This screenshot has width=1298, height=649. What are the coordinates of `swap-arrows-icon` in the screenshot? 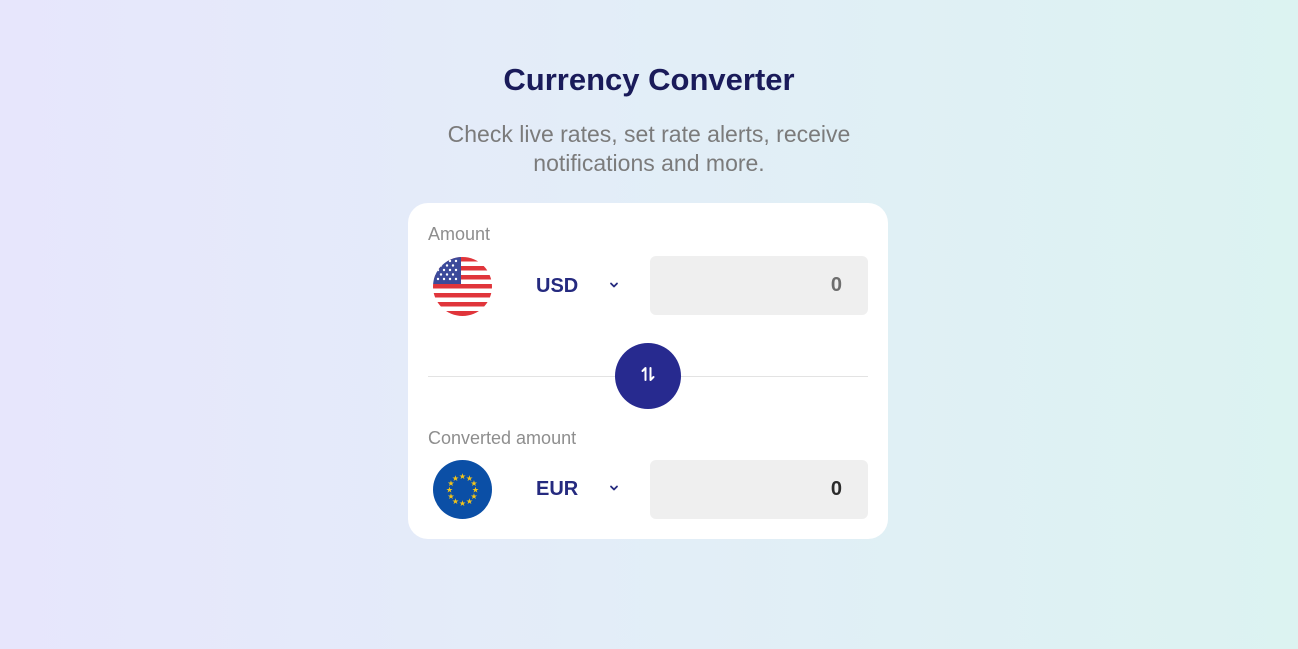 It's located at (648, 376).